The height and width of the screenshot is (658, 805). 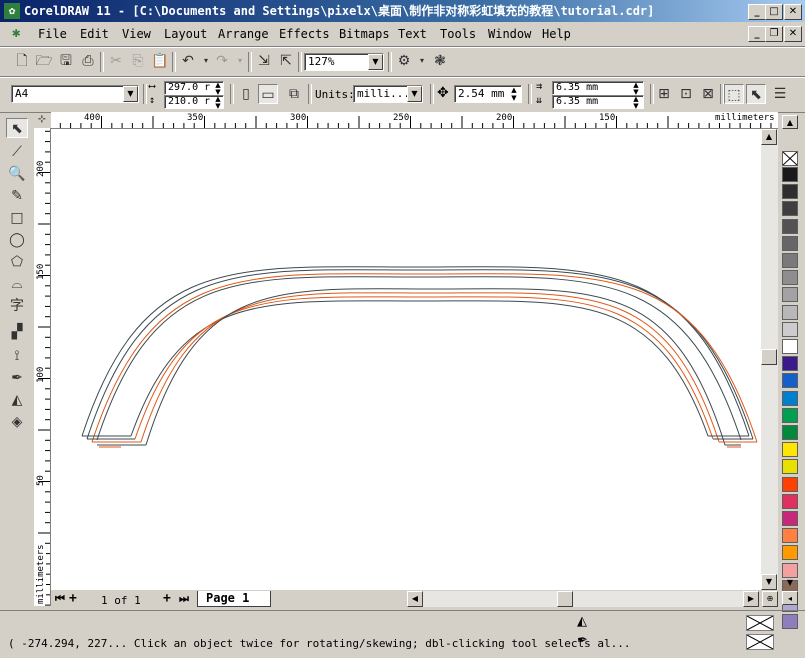 What do you see at coordinates (286, 61) in the screenshot?
I see `export-icon: ⇱` at bounding box center [286, 61].